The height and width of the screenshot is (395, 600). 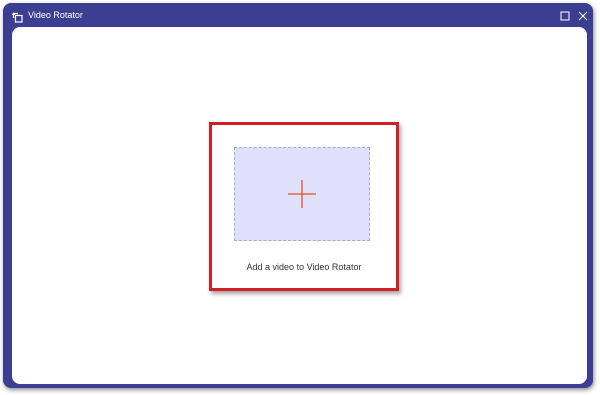 What do you see at coordinates (298, 15) in the screenshot?
I see `title-bar: Video Rotator` at bounding box center [298, 15].